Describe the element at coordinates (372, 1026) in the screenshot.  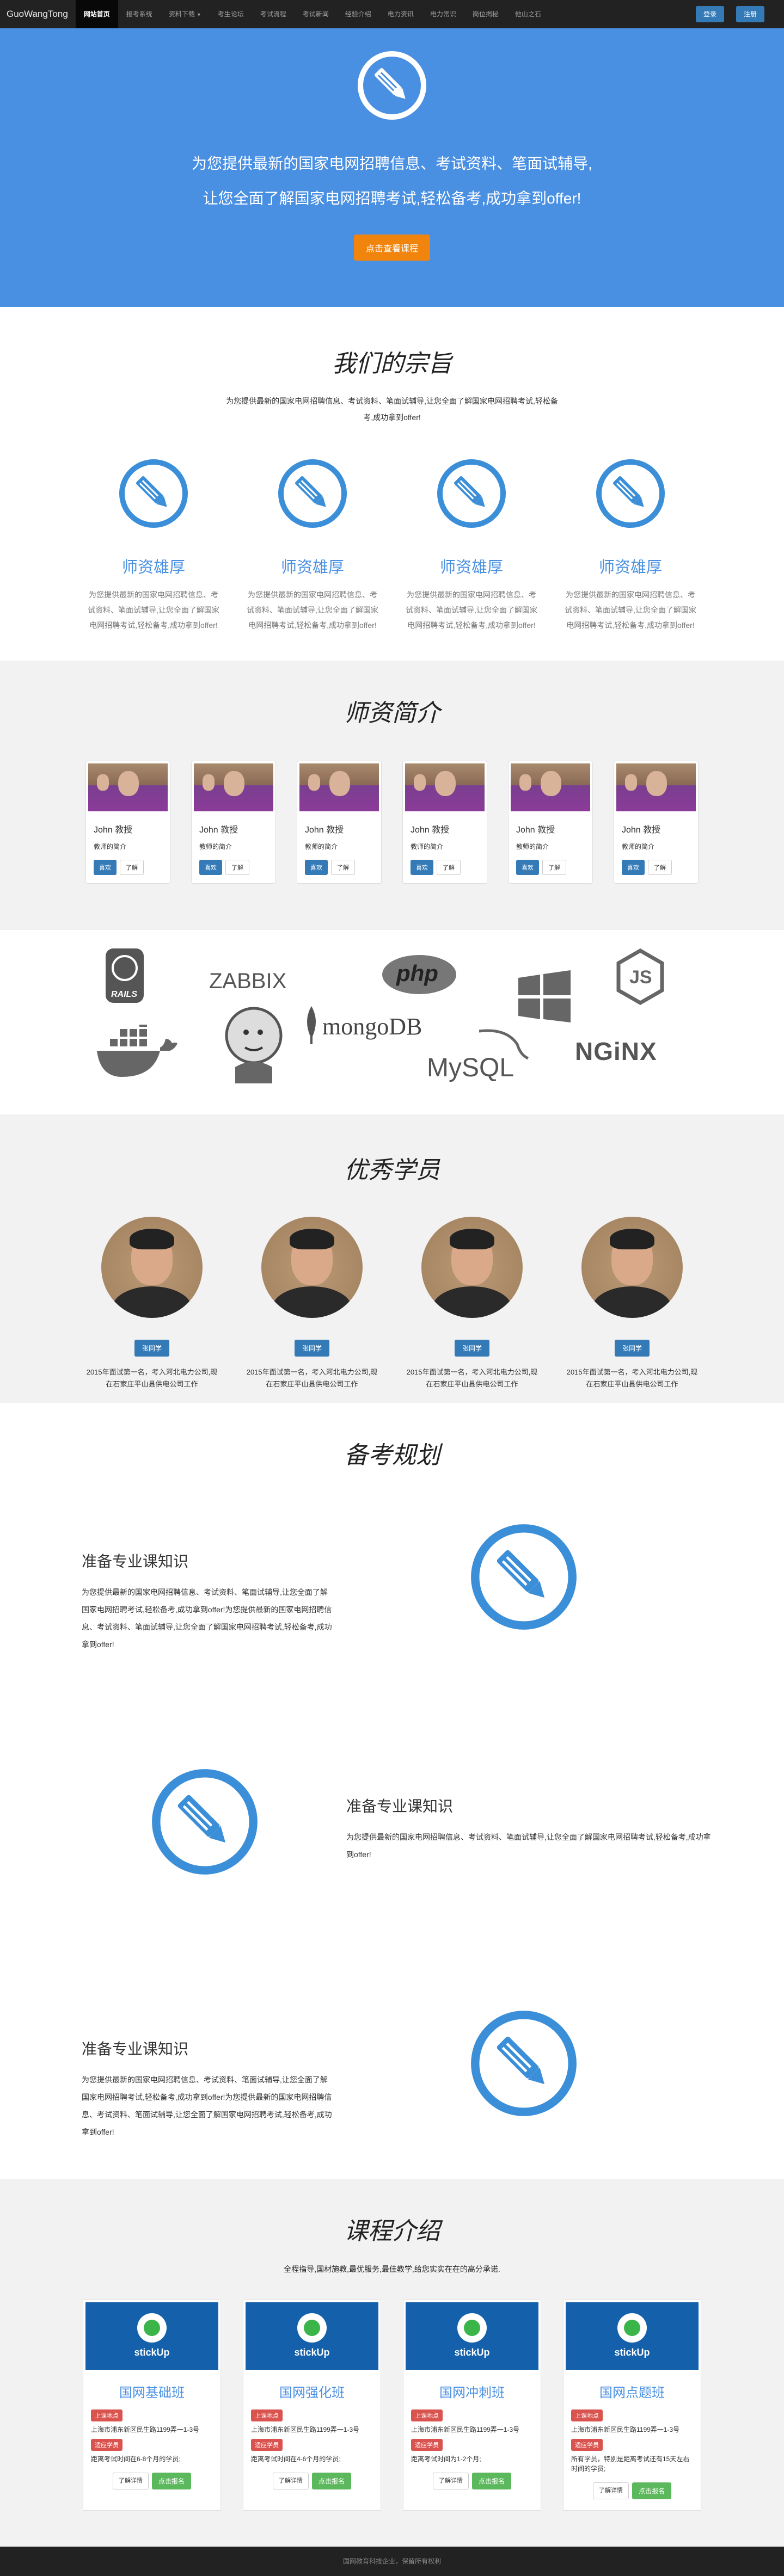
I see `mongodb-logo-text: mongoDB` at that location.